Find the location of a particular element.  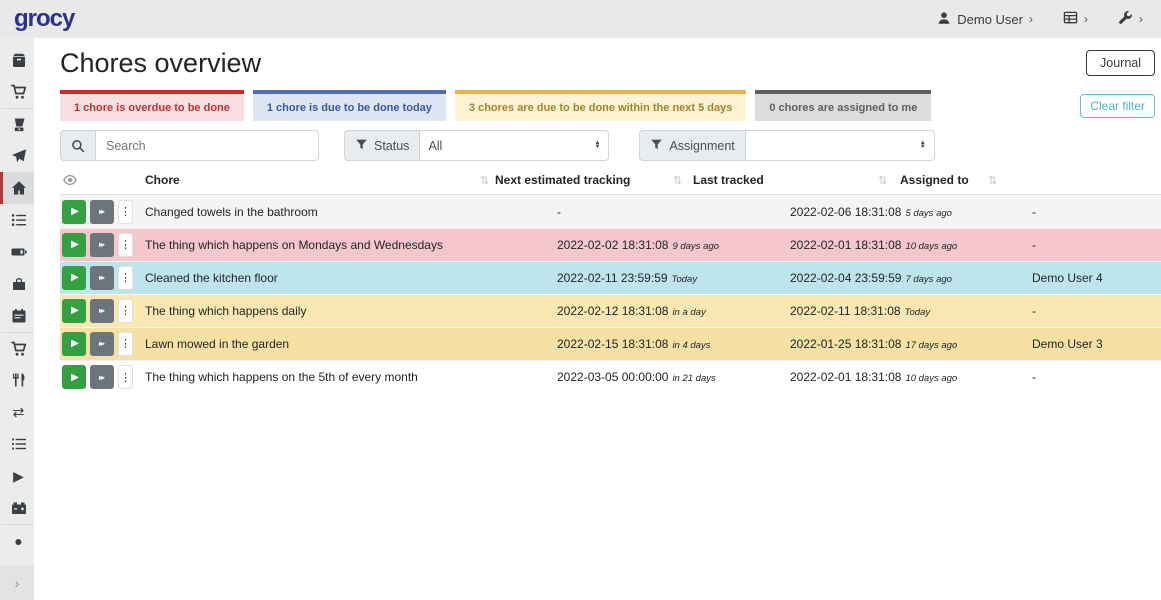

last-tracked-date: 2022-01-25 18:31:08 is located at coordinates (846, 343).